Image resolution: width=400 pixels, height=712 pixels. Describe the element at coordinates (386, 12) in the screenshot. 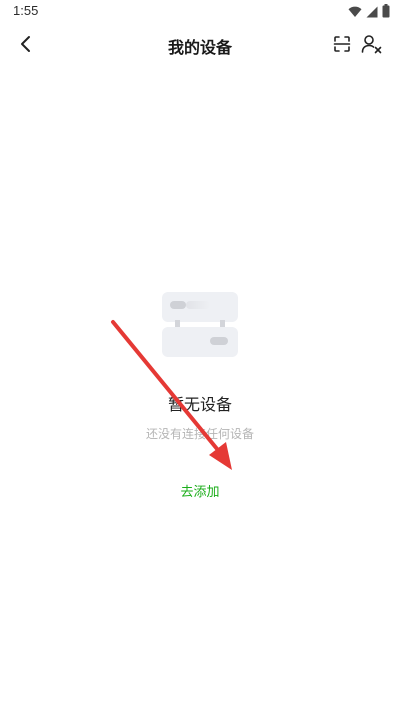

I see `battery-icon` at that location.